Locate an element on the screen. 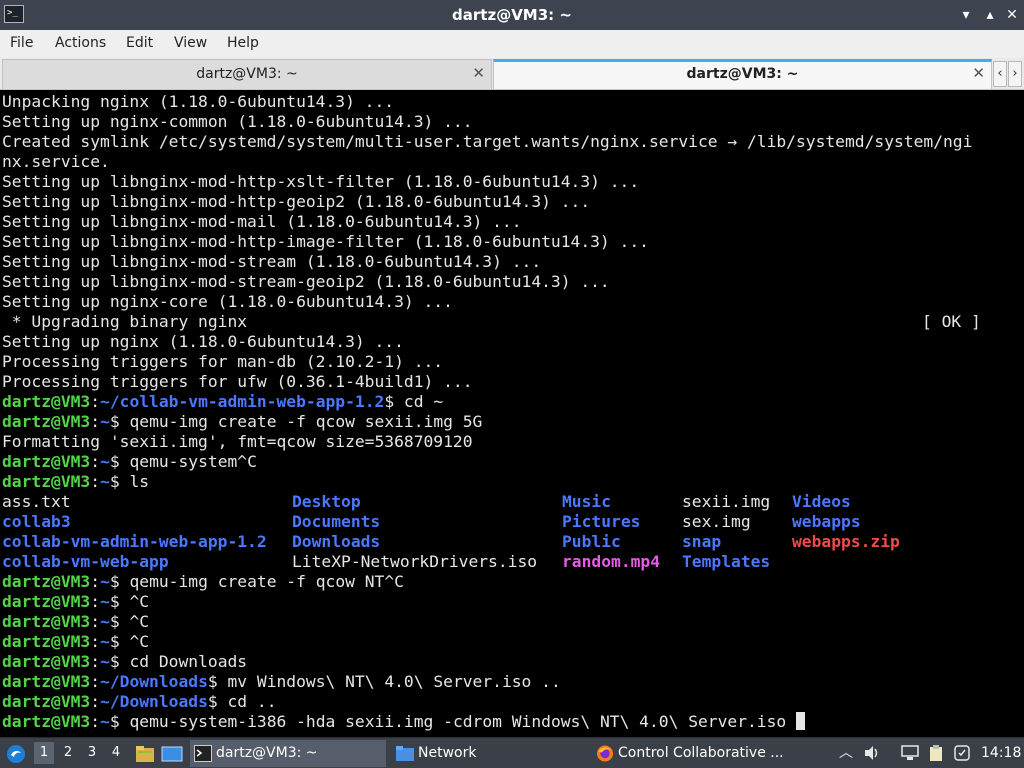 This screenshot has width=1024, height=768. ls-entry: Downloads is located at coordinates (336, 541).